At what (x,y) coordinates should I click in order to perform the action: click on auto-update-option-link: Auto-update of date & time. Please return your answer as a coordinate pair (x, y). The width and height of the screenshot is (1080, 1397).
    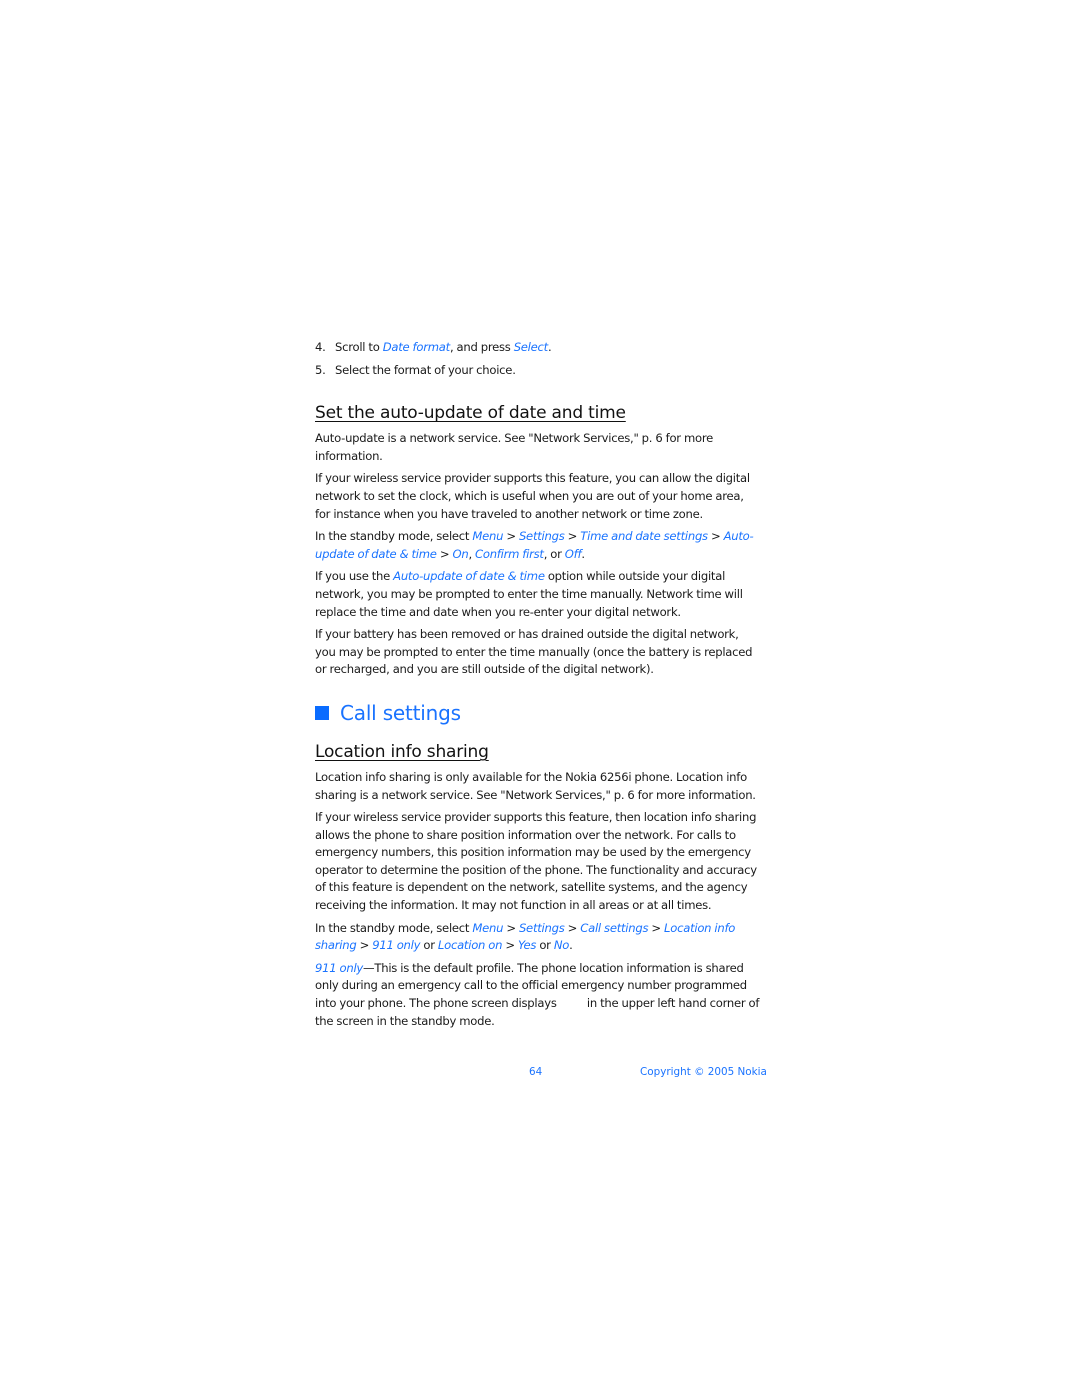
    Looking at the image, I should click on (469, 576).